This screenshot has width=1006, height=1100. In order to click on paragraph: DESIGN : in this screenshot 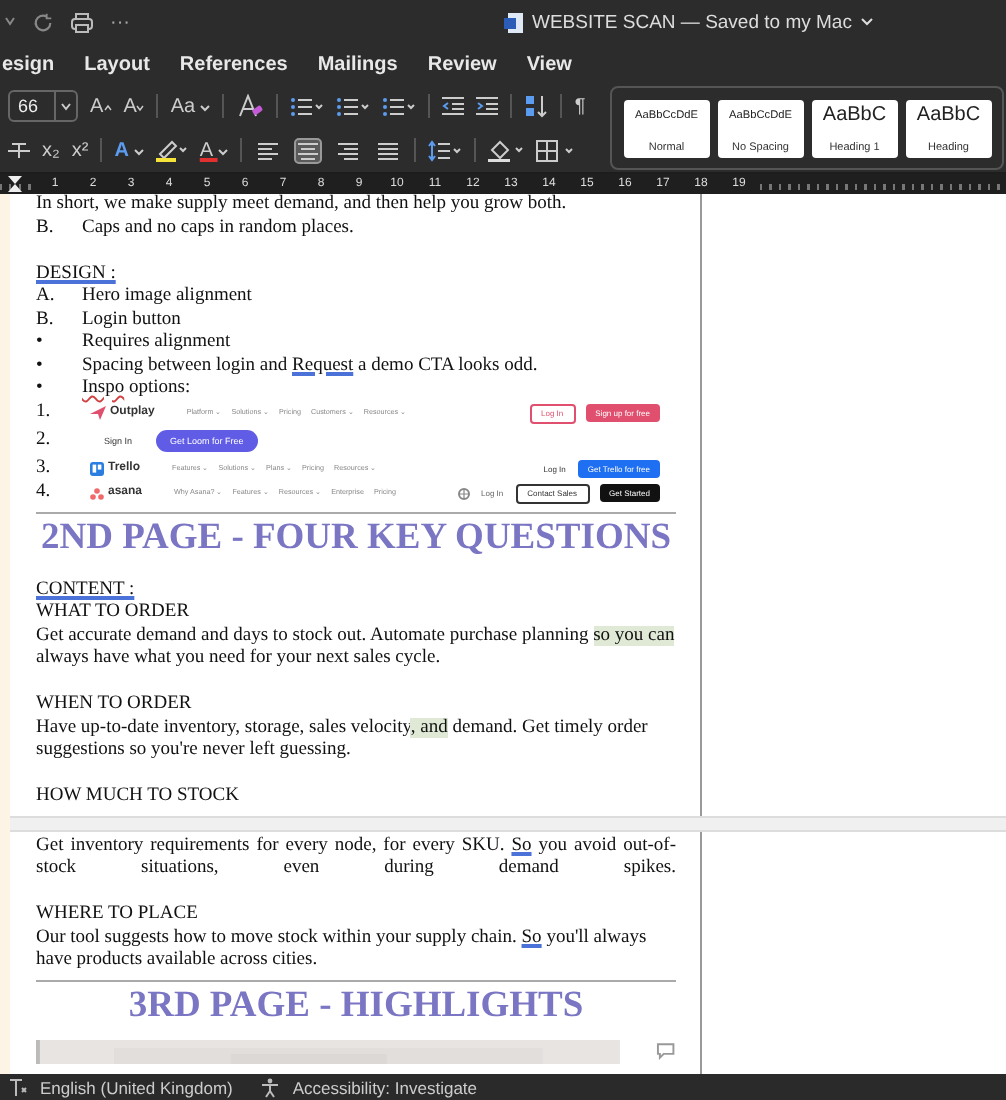, I will do `click(77, 274)`.